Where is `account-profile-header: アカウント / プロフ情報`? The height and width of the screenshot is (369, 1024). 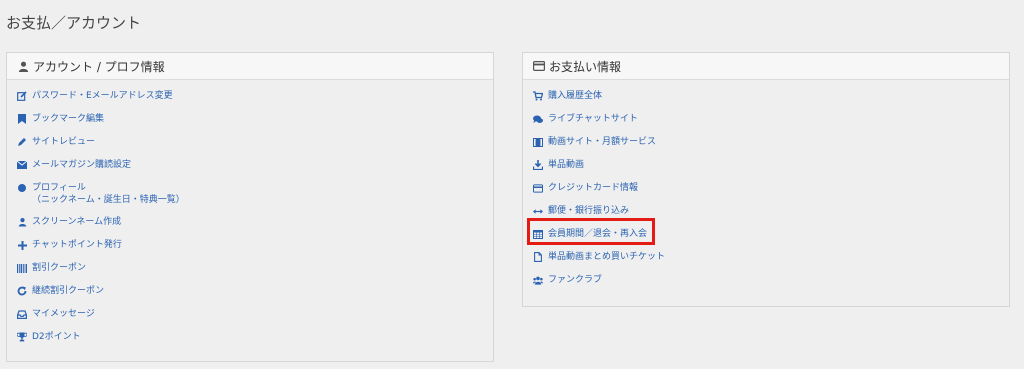
account-profile-header: アカウント / プロフ情報 is located at coordinates (250, 66).